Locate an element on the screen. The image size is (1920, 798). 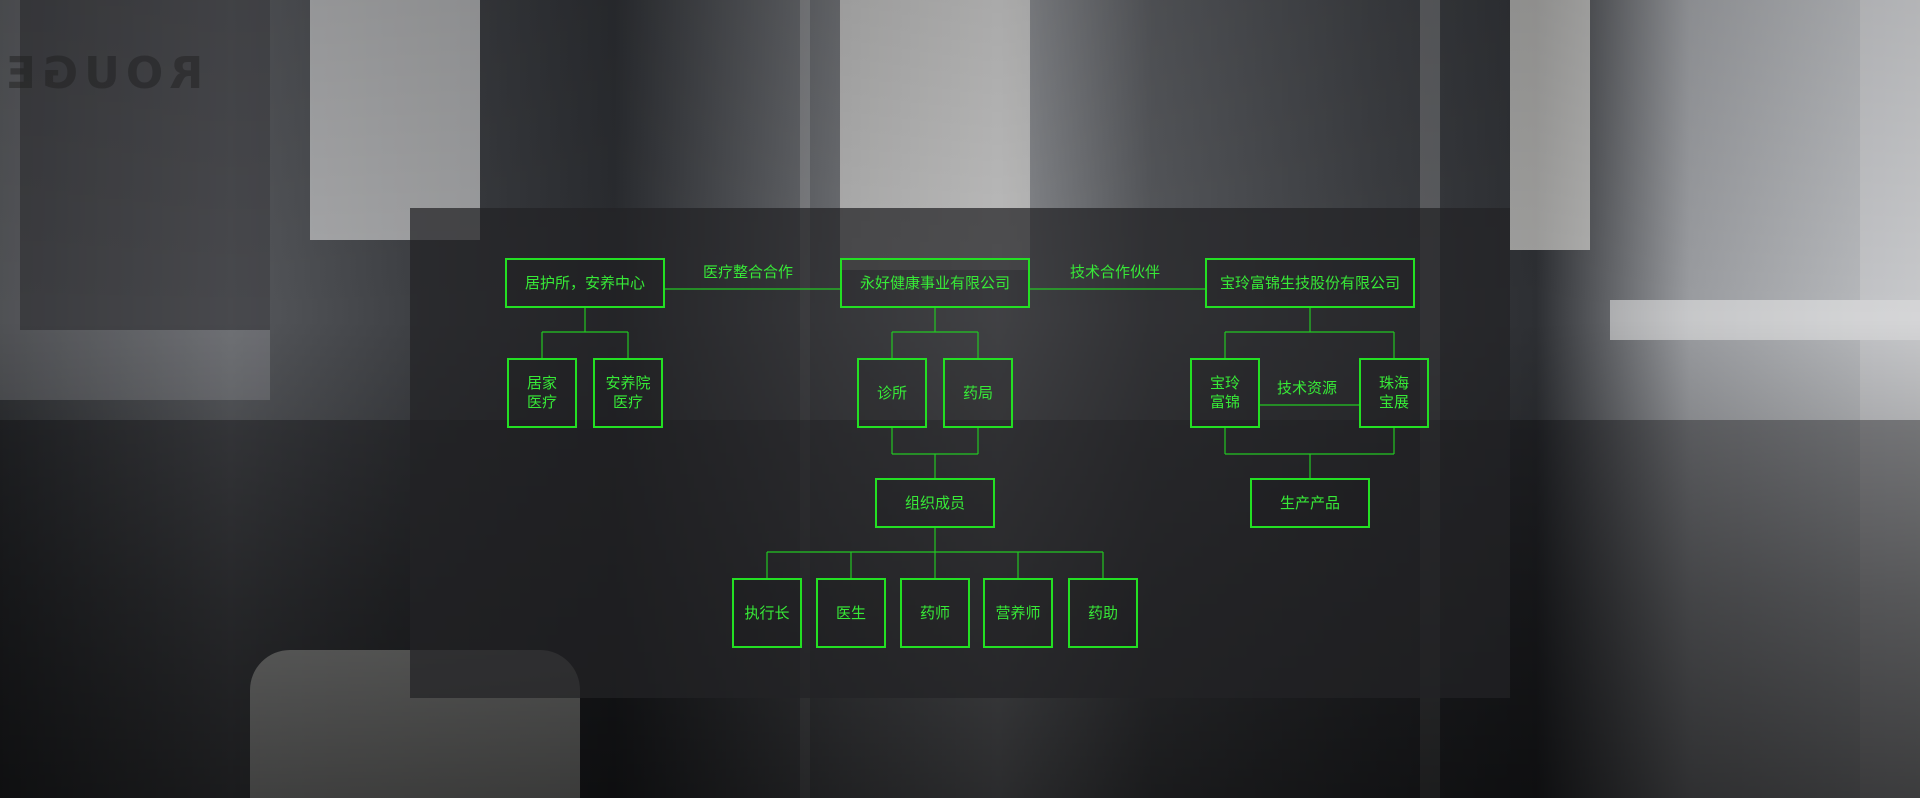
node-care-center: 居护所，安养中心 is located at coordinates (585, 283).